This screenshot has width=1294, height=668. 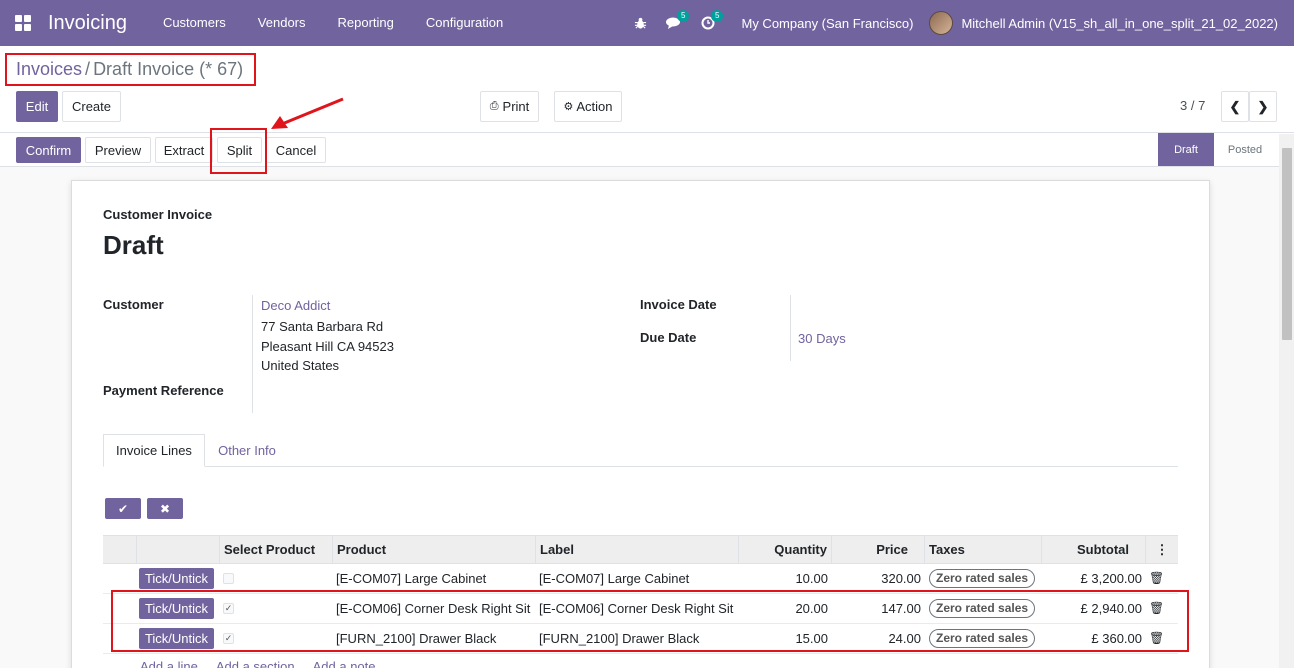 I want to click on customer-address-line3: United States, so click(x=300, y=365).